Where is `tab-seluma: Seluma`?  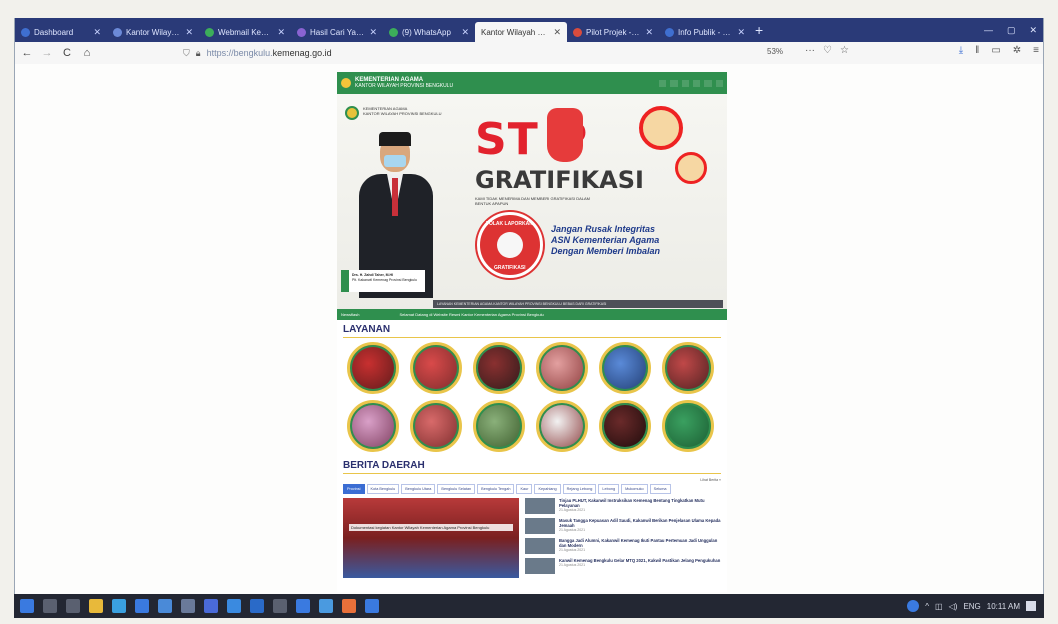
tab-seluma: Seluma is located at coordinates (660, 489).